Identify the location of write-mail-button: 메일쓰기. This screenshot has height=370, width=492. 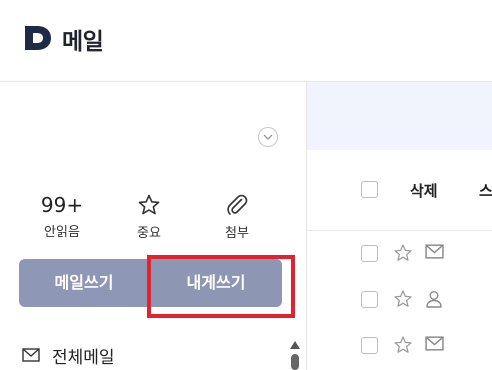
(84, 283).